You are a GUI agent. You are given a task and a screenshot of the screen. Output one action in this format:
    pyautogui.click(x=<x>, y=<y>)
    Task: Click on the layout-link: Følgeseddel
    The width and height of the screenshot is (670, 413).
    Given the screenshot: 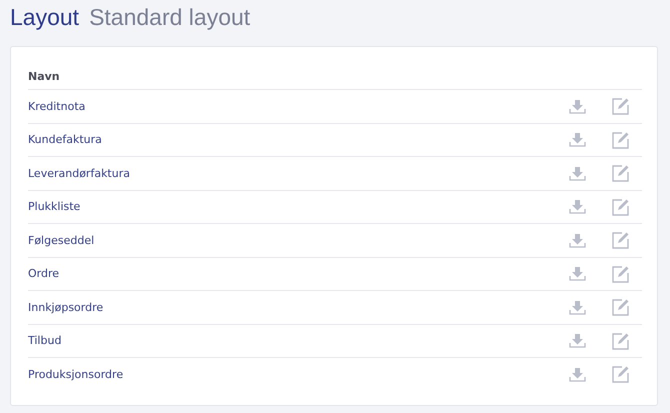 What is the action you would take?
    pyautogui.click(x=298, y=240)
    